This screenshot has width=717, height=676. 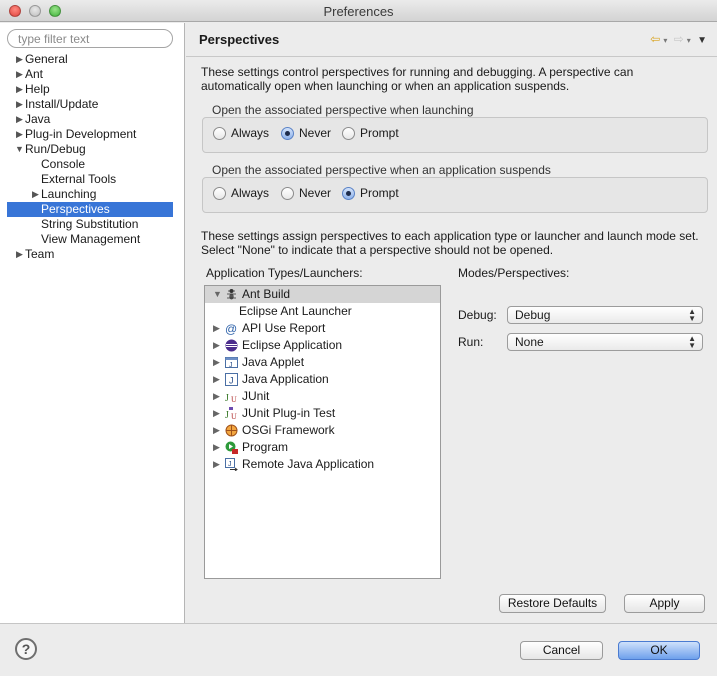 I want to click on help-icon: ?, so click(x=26, y=649).